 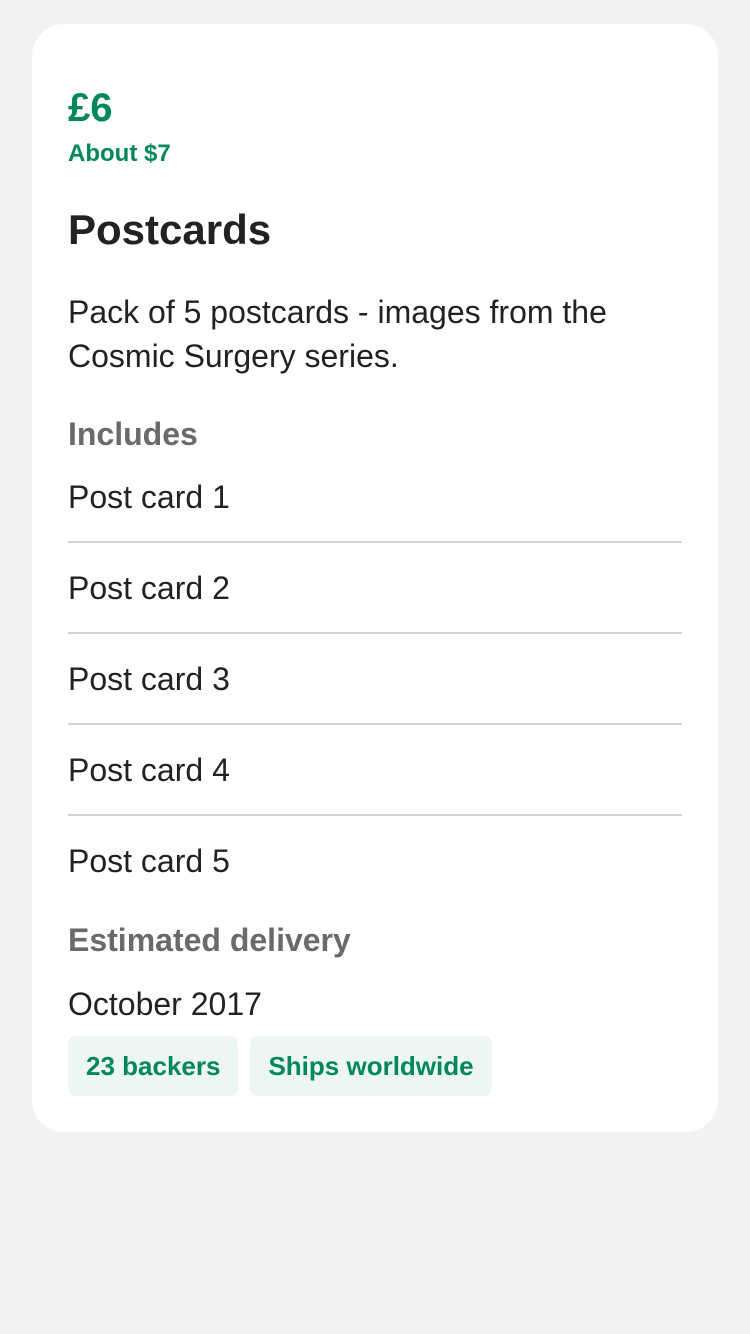 I want to click on list-item: Post card 3, so click(x=375, y=679).